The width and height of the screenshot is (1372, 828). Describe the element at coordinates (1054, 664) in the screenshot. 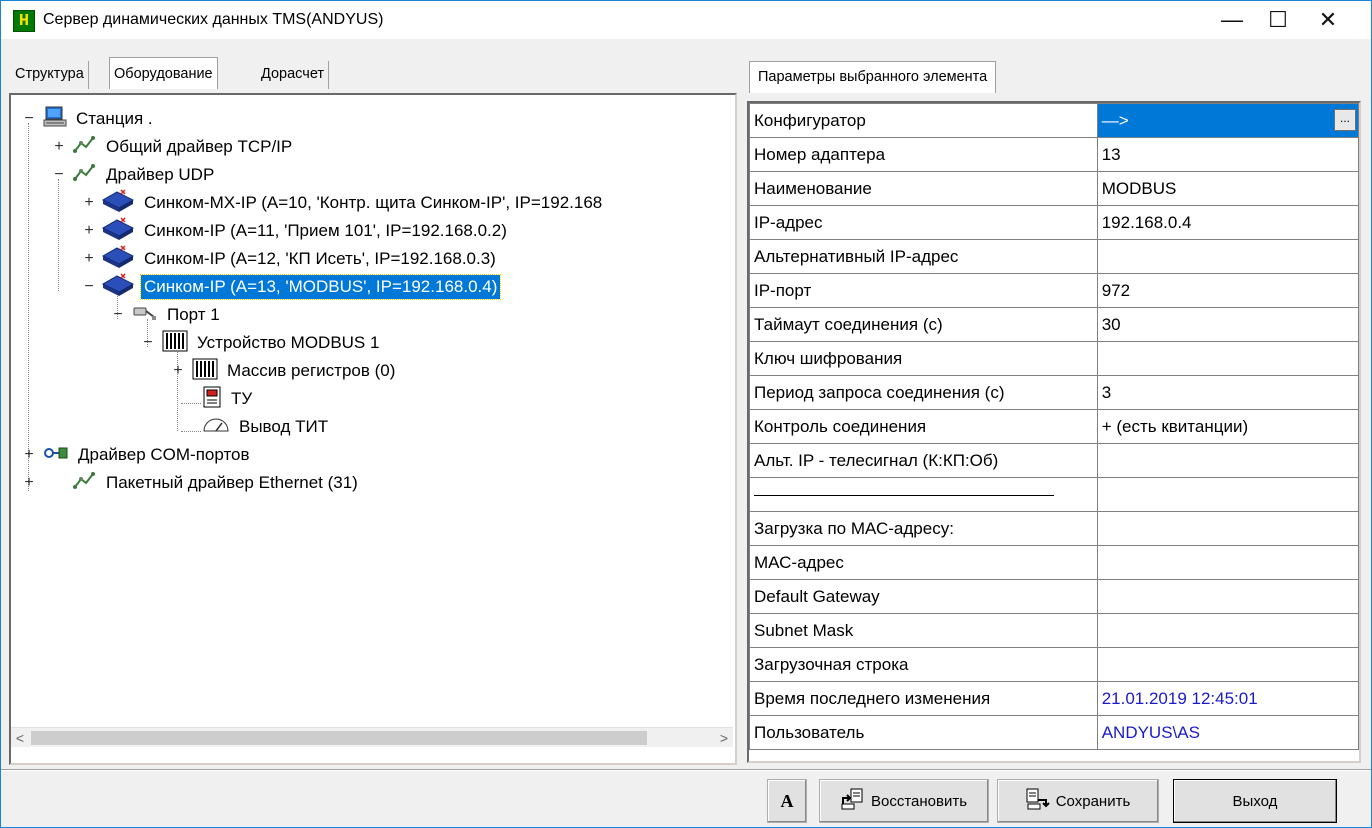

I see `prop-row: Загрузочная строка` at that location.